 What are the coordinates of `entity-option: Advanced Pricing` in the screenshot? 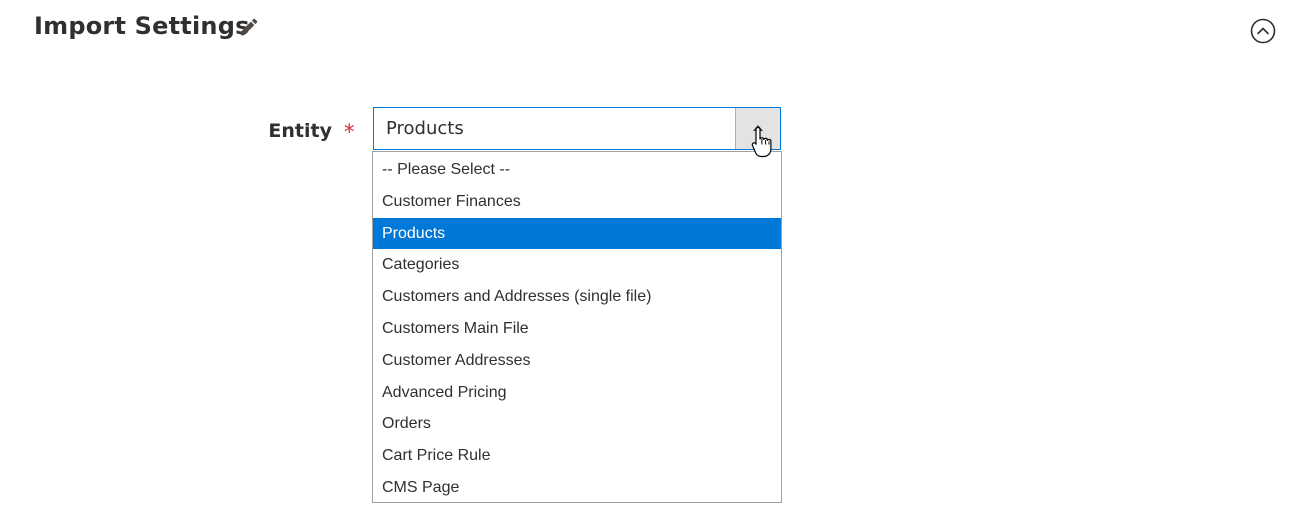 It's located at (577, 393).